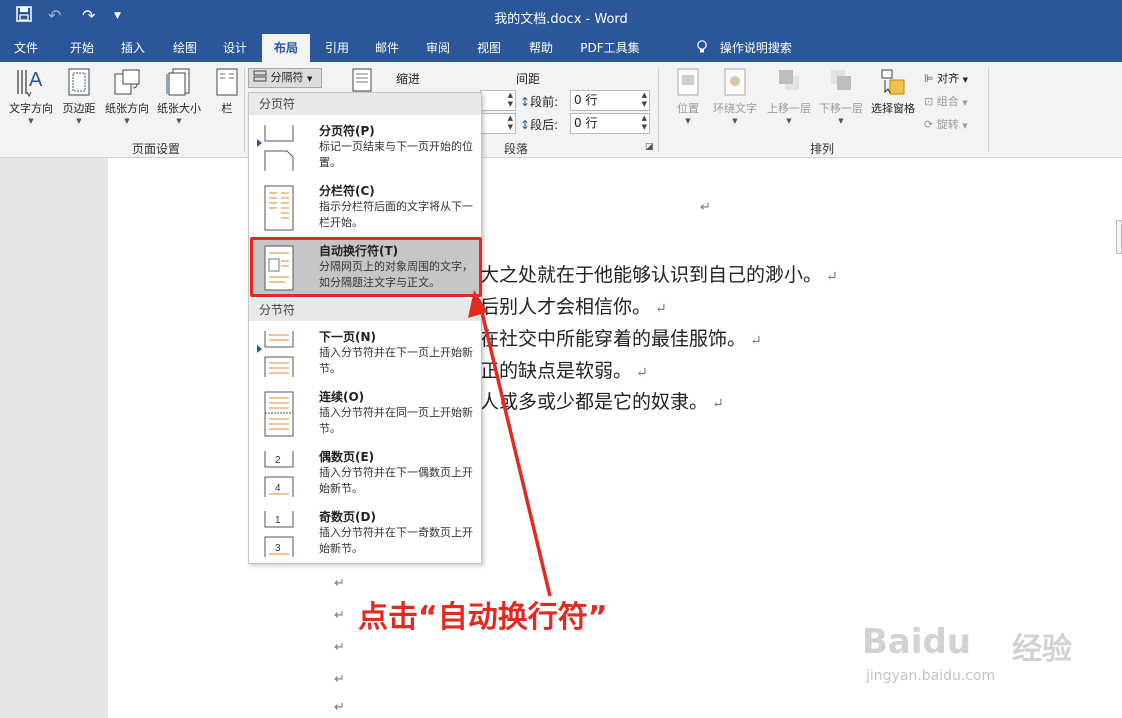 The height and width of the screenshot is (718, 1122). I want to click on breaks-icon, so click(260, 77).